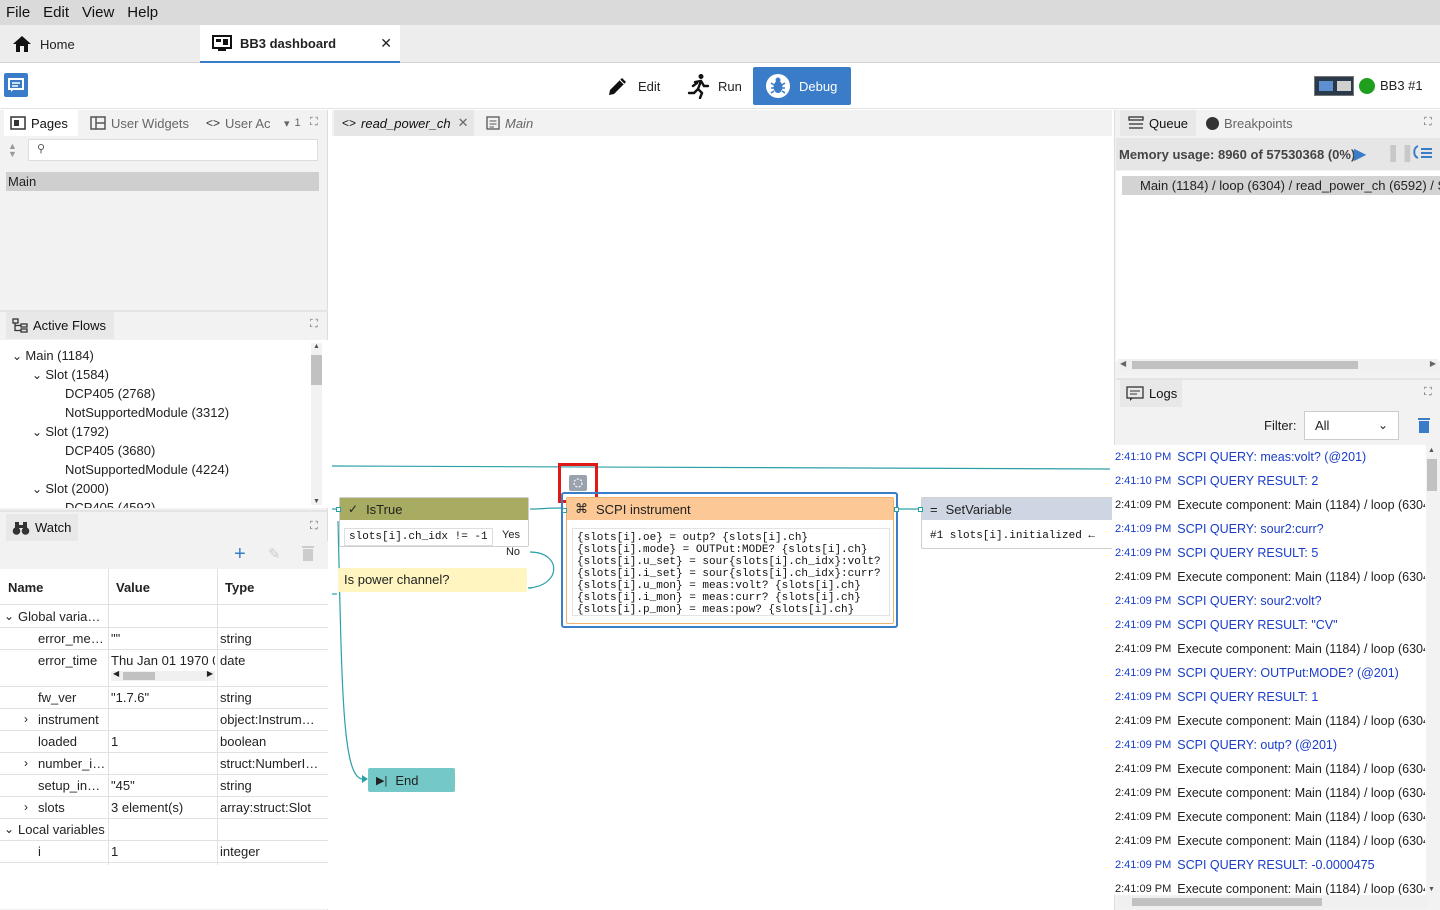 The width and height of the screenshot is (1440, 910). I want to click on flow-tree-item: ⌄ Main (1184), so click(53, 355).